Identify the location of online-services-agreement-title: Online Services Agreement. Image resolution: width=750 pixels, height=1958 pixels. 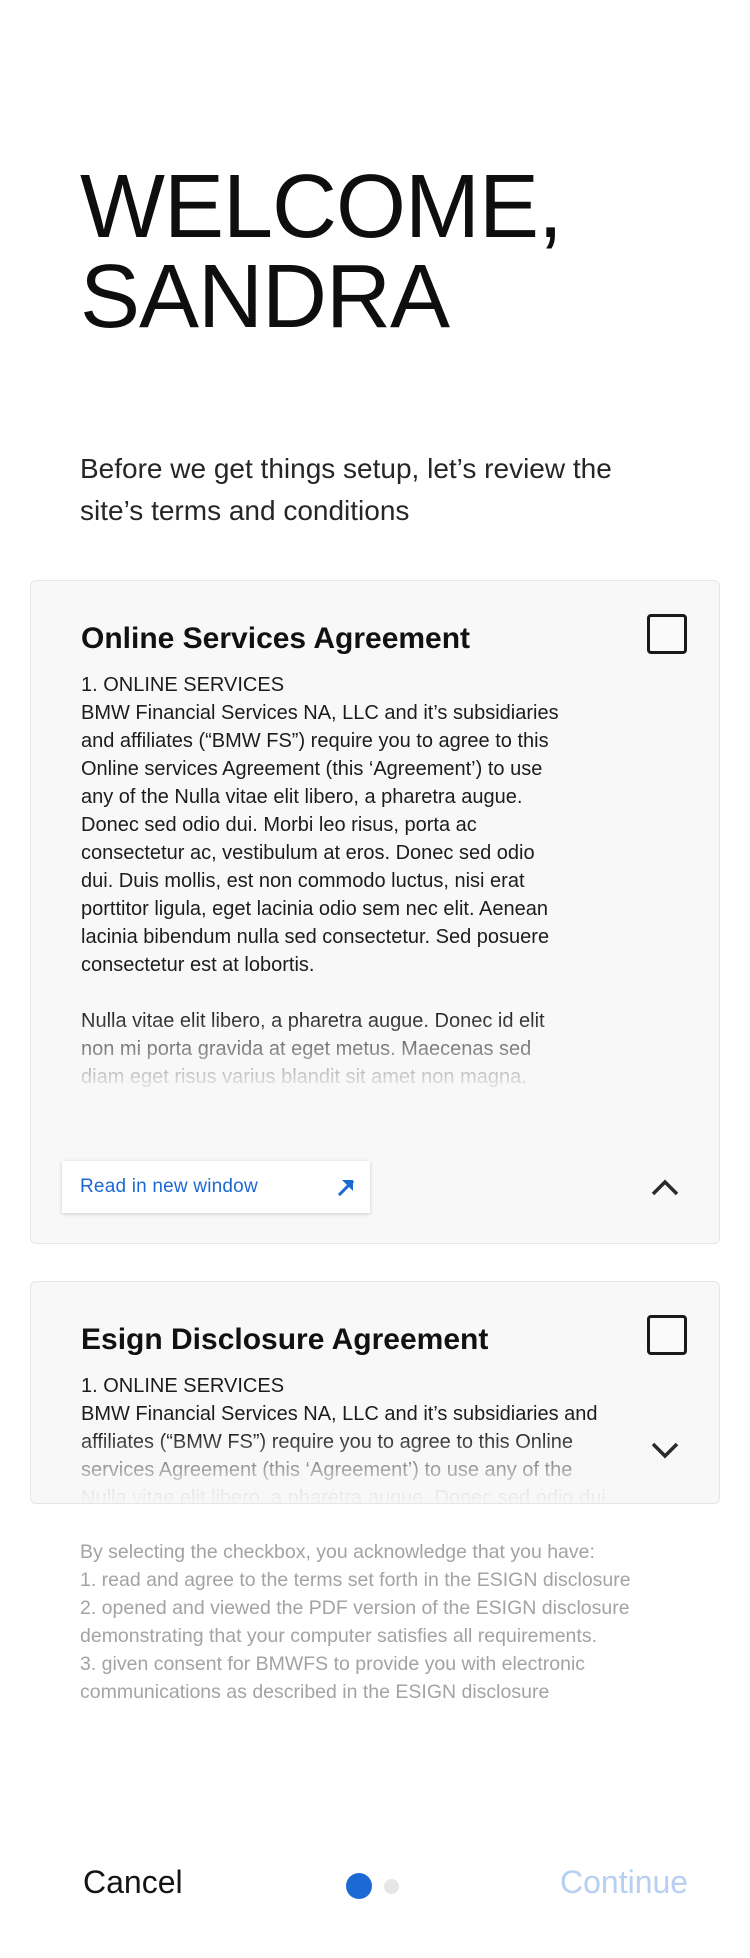
(276, 638).